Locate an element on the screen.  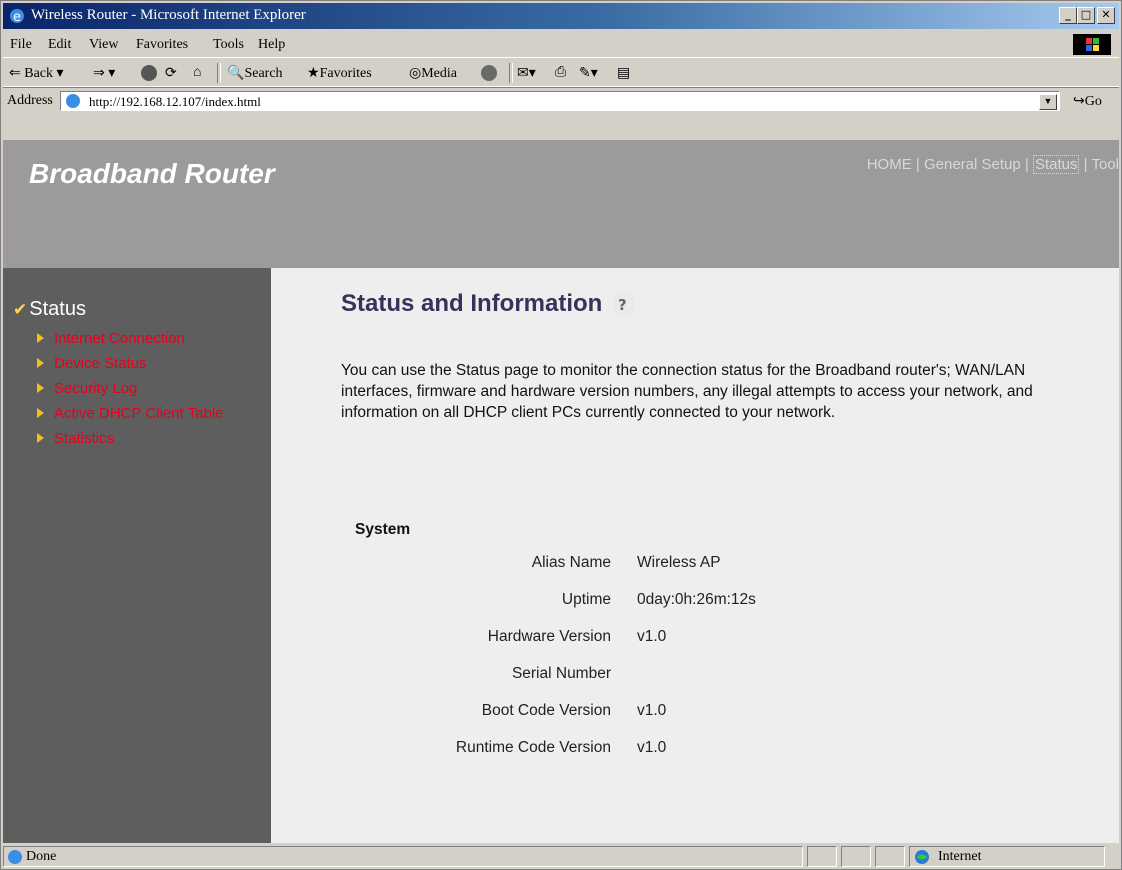
info-row: Boot Code Version v1.0 is located at coordinates (621, 720).